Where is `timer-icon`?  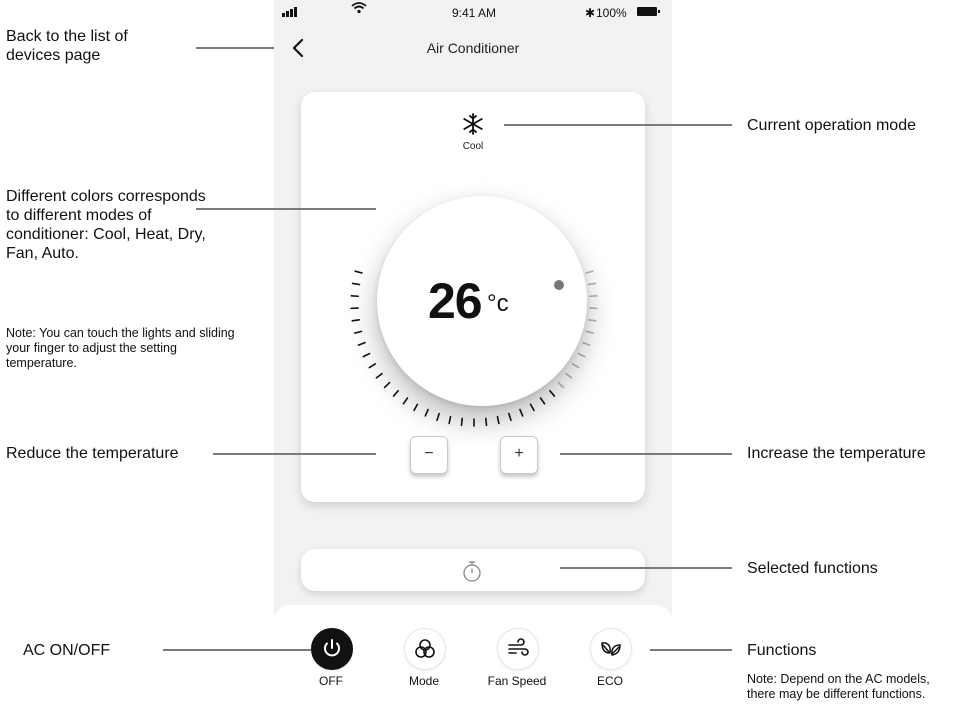
timer-icon is located at coordinates (472, 571).